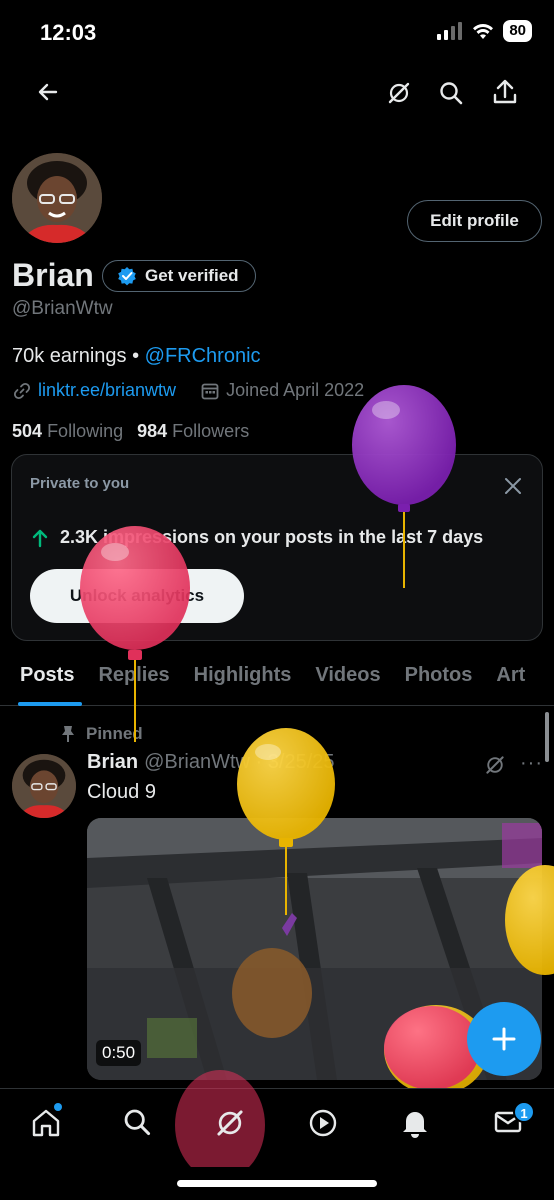 The image size is (554, 1200). I want to click on profile-handle: @BrianWtw, so click(62, 308).